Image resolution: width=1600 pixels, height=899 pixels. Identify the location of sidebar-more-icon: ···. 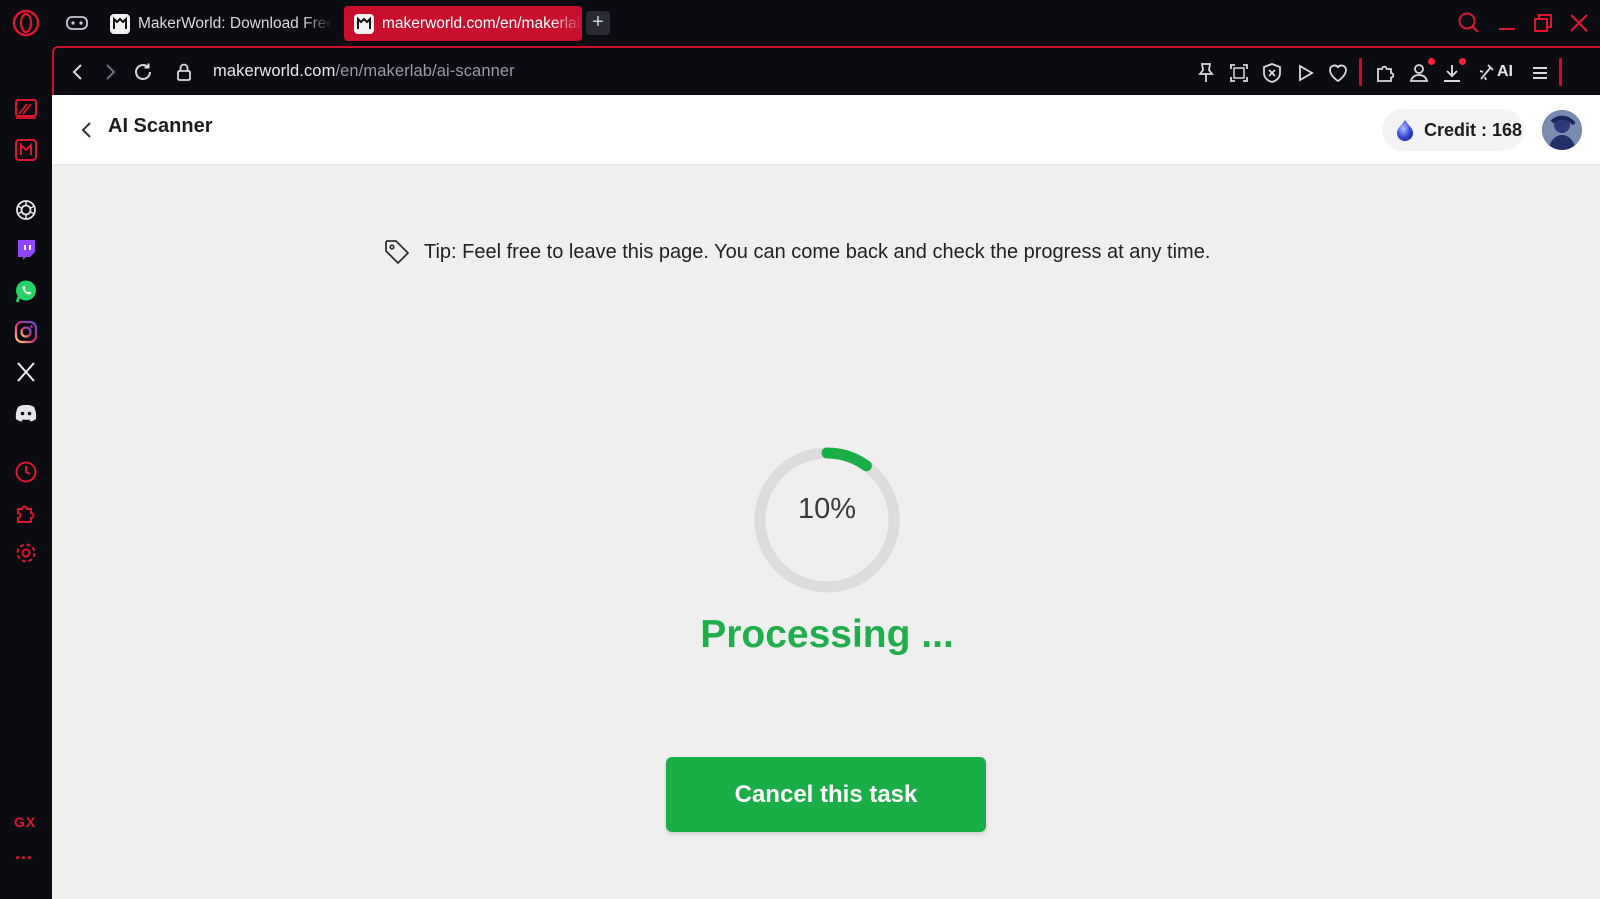
(24, 858).